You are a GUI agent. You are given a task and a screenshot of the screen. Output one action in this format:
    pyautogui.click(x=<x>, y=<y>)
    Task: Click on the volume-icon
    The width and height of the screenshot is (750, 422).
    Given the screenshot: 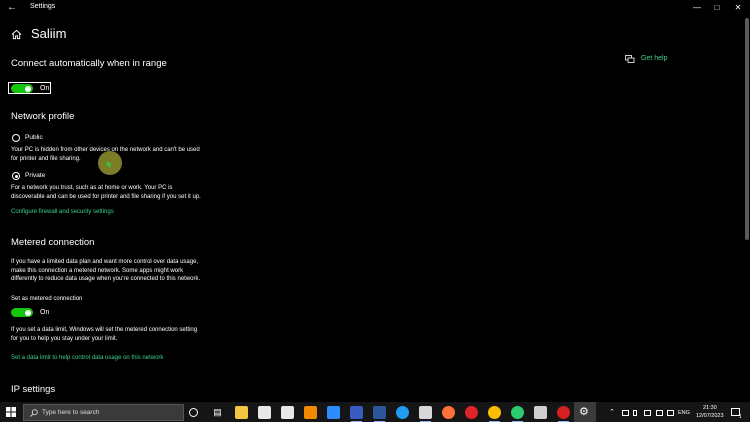 What is the action you would take?
    pyautogui.click(x=670, y=413)
    